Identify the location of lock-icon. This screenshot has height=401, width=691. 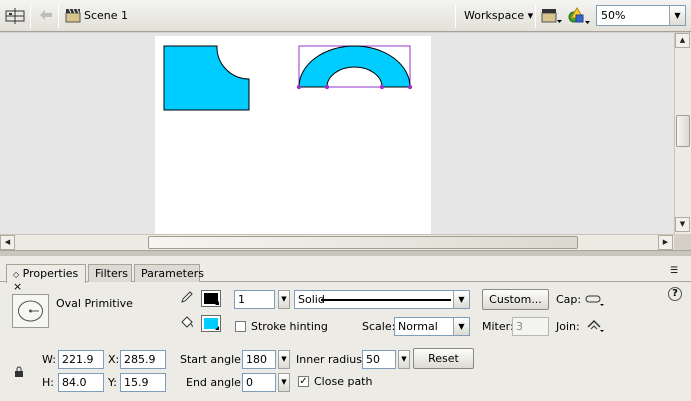
(19, 373).